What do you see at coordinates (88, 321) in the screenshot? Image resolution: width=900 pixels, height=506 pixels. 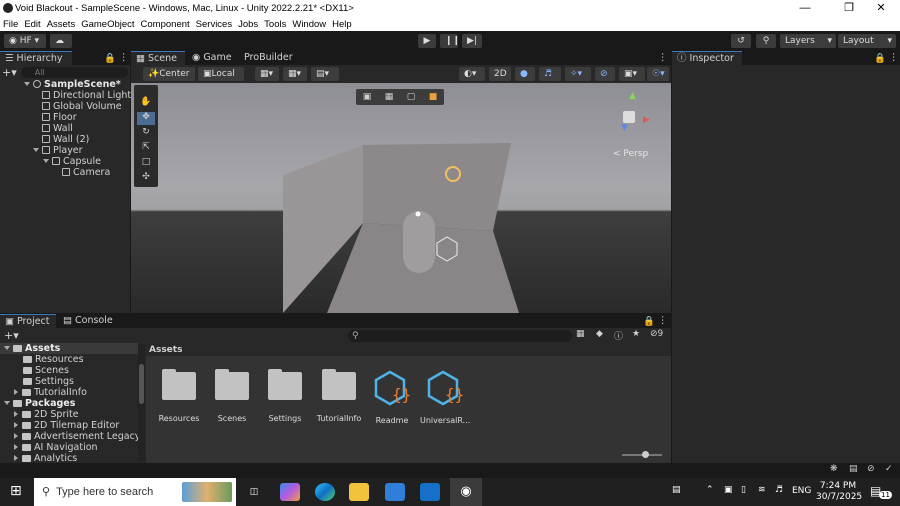 I see `tab-console: ▤ Console` at bounding box center [88, 321].